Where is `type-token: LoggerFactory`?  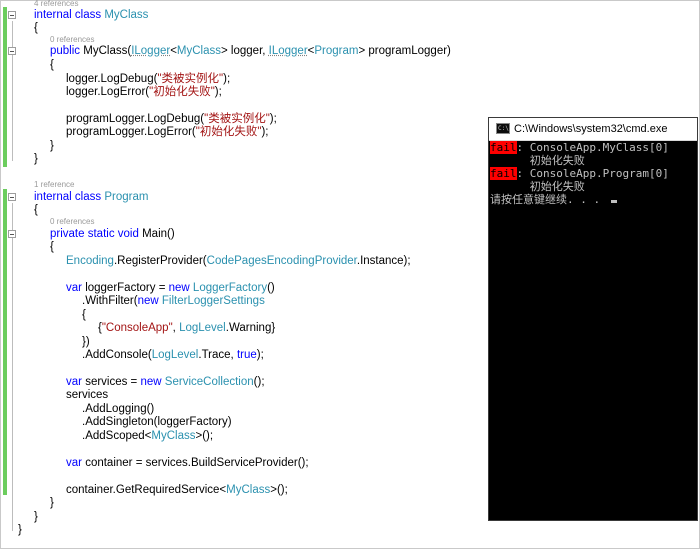
type-token: LoggerFactory is located at coordinates (230, 288).